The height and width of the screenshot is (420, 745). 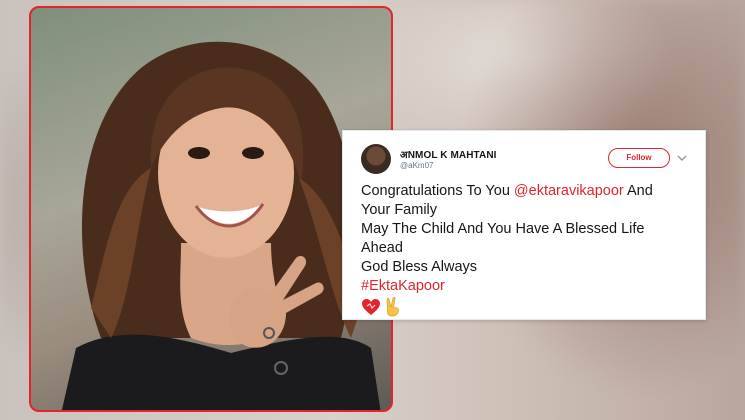 I want to click on victory-hand-icon, so click(x=392, y=307).